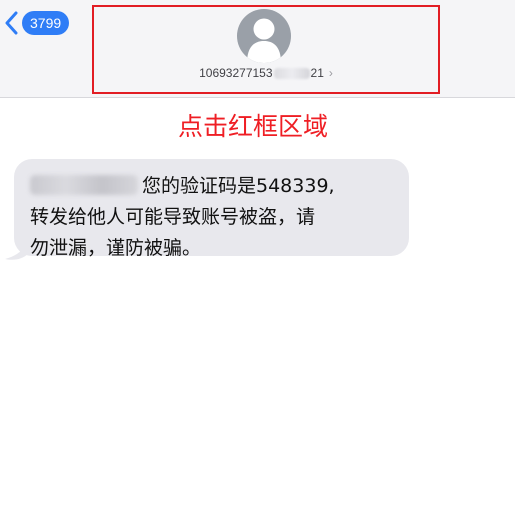 This screenshot has width=515, height=515. What do you see at coordinates (46, 23) in the screenshot?
I see `unread-count-badge: 3799` at bounding box center [46, 23].